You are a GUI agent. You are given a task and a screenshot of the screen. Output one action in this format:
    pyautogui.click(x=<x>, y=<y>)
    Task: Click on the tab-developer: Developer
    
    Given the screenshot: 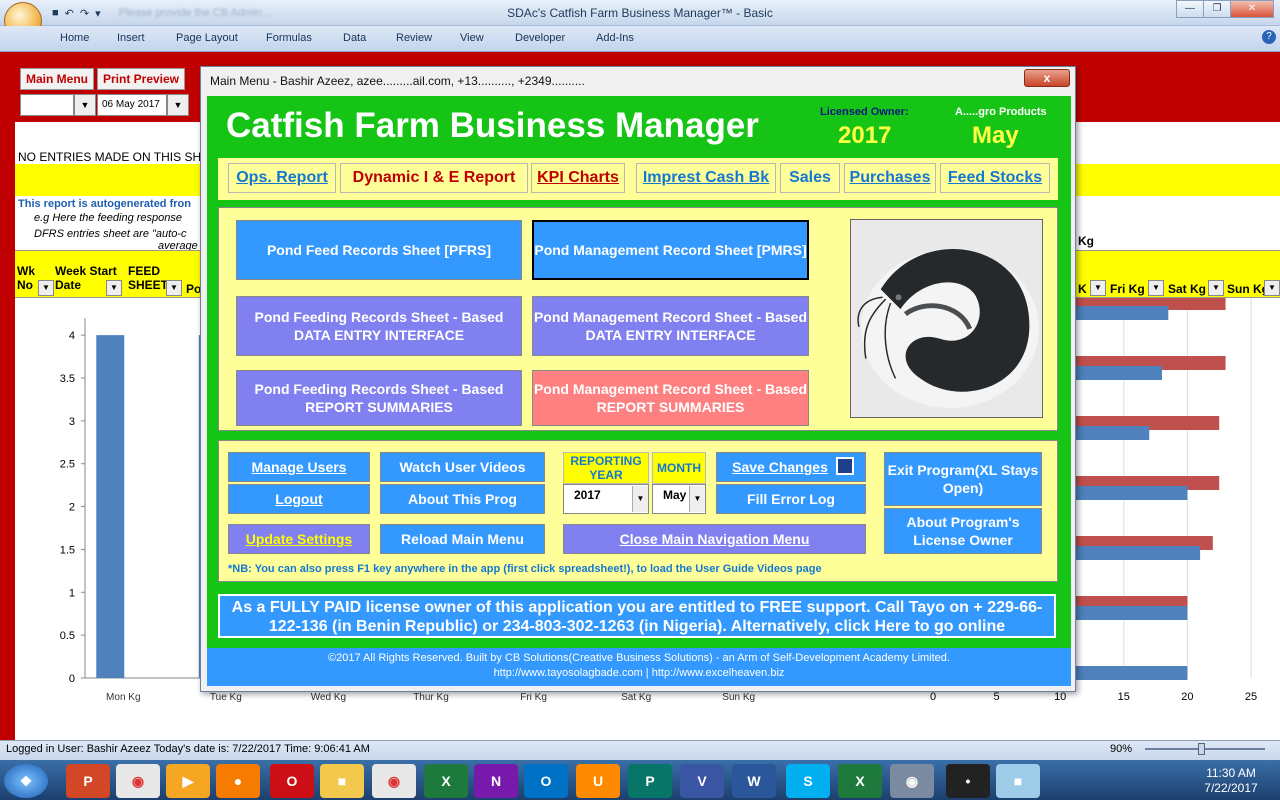 What is the action you would take?
    pyautogui.click(x=540, y=38)
    